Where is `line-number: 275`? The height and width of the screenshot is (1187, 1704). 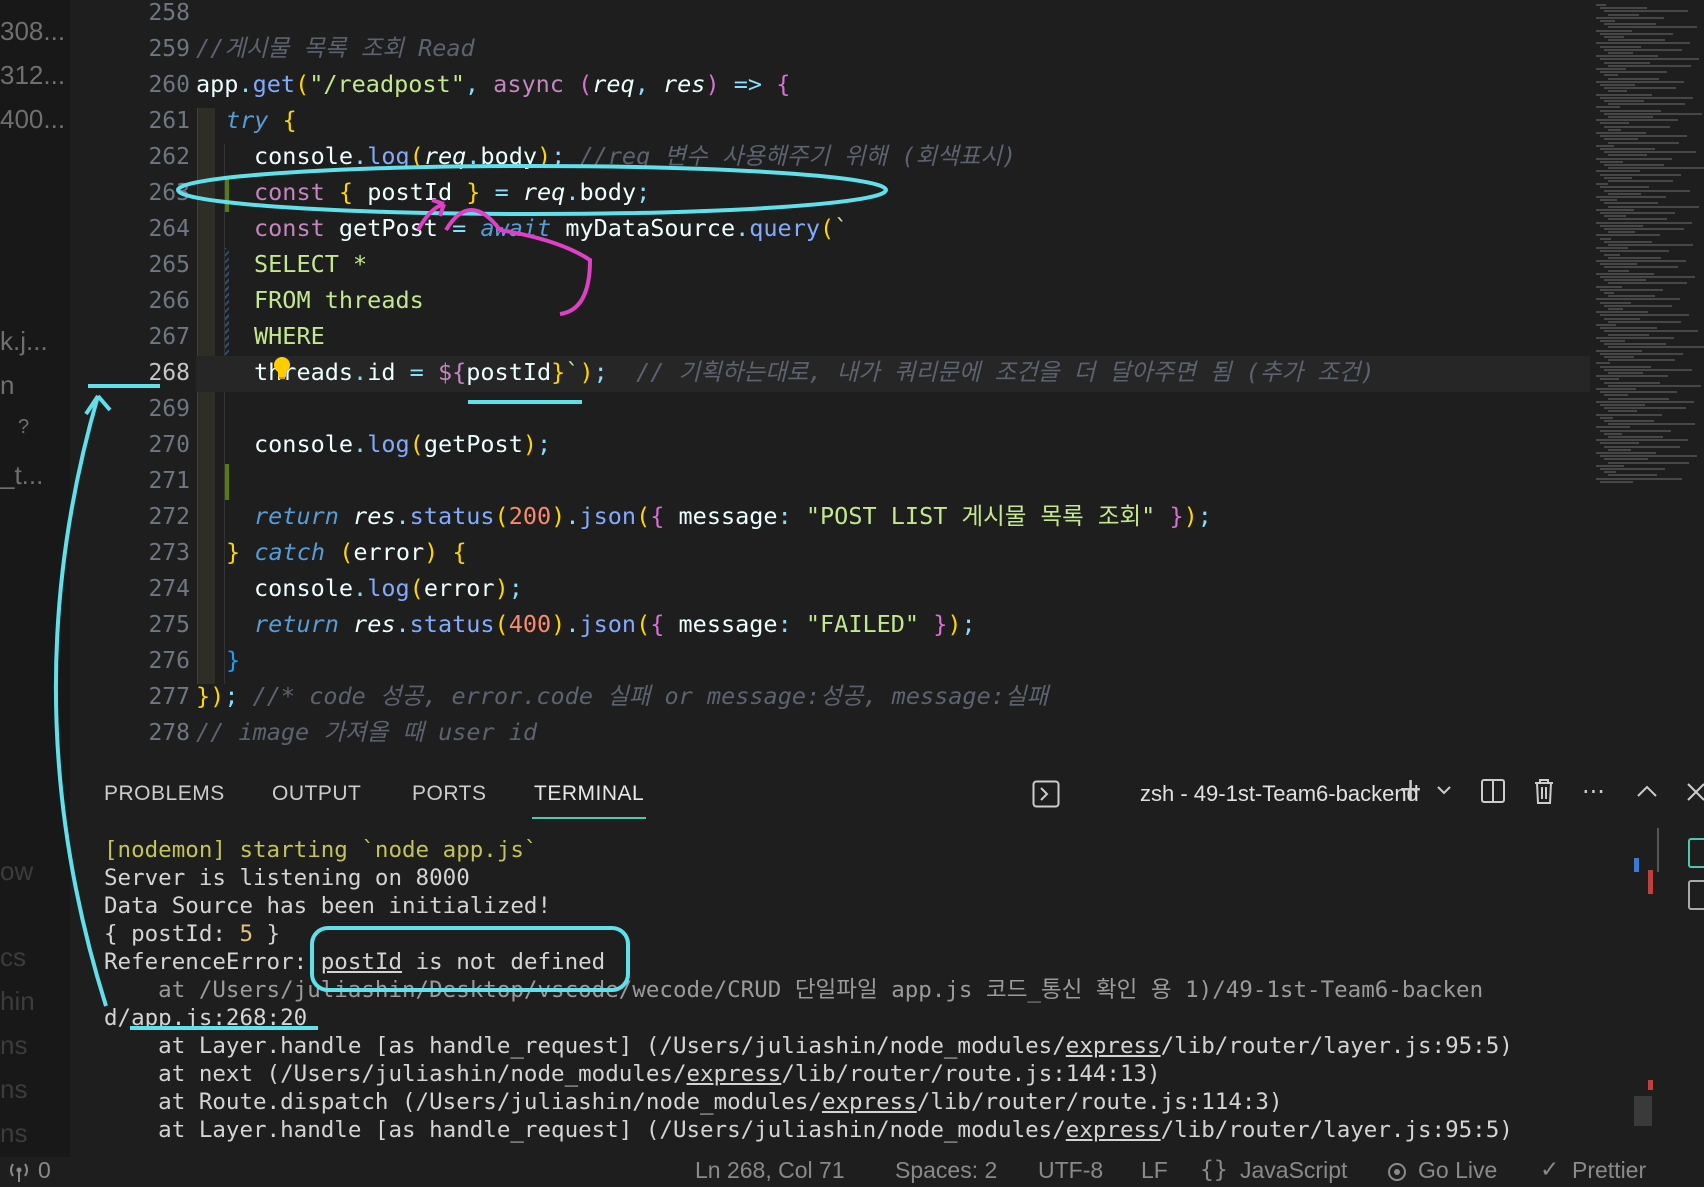 line-number: 275 is located at coordinates (169, 625).